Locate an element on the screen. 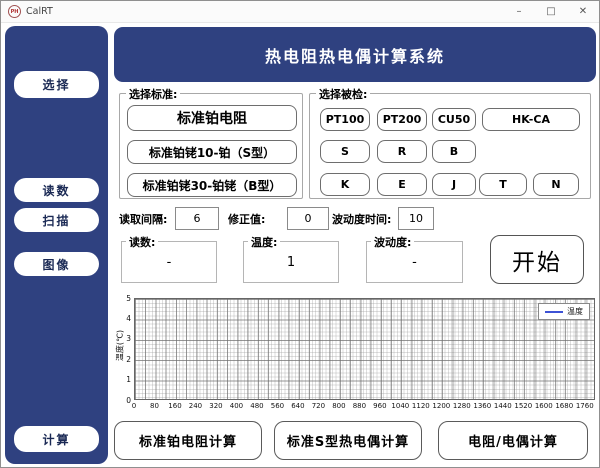 The image size is (600, 468). temperature-value: 1 is located at coordinates (291, 262).